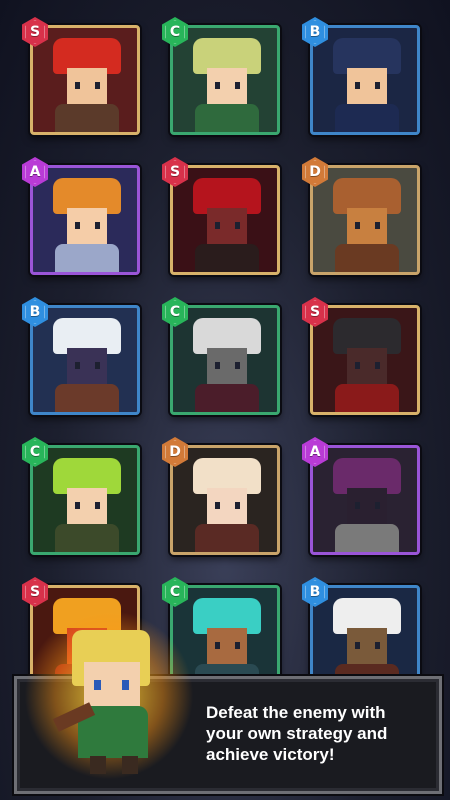 This screenshot has width=450, height=800. Describe the element at coordinates (125, 685) in the screenshot. I see `hero-eye-right` at that location.